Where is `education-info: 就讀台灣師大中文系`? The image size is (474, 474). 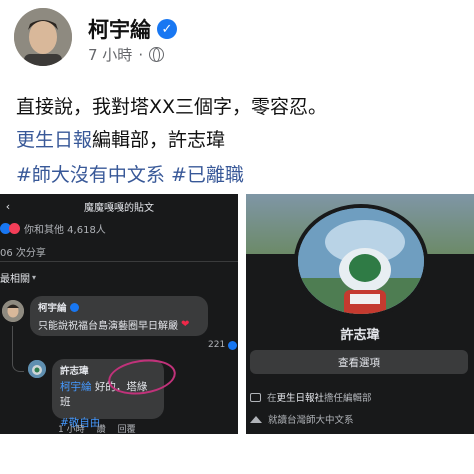 education-info: 就讀台灣師大中文系 is located at coordinates (302, 419).